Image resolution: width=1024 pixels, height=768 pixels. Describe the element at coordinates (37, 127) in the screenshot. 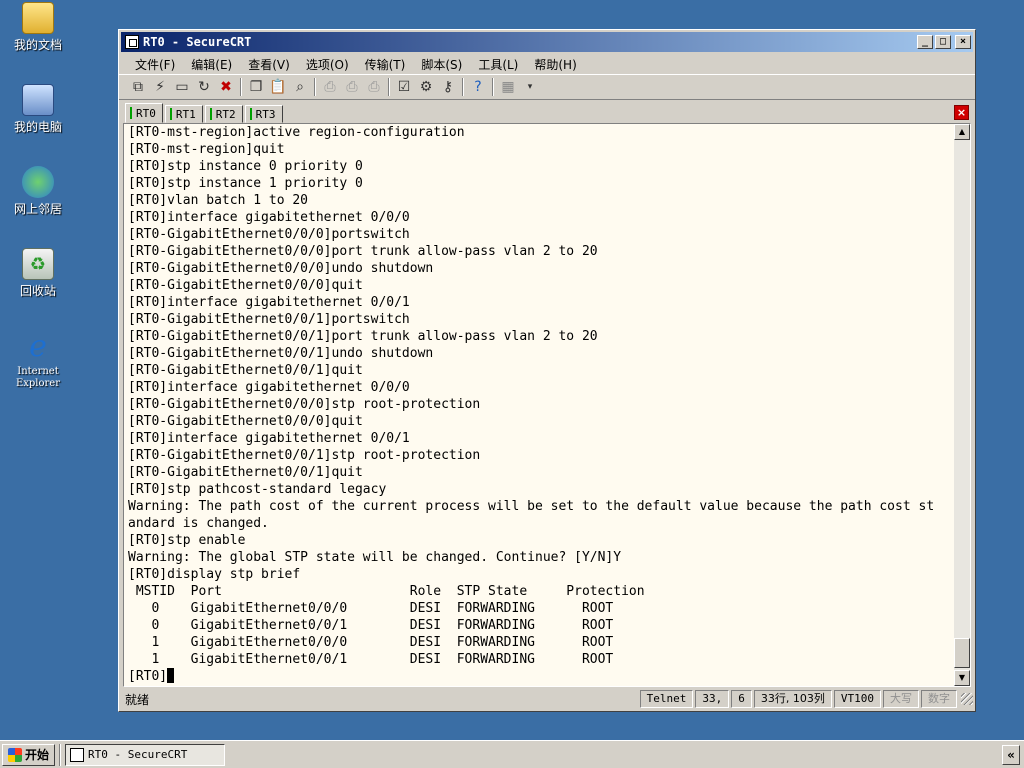

I see `desktop-icon-label: 我的电脑` at that location.